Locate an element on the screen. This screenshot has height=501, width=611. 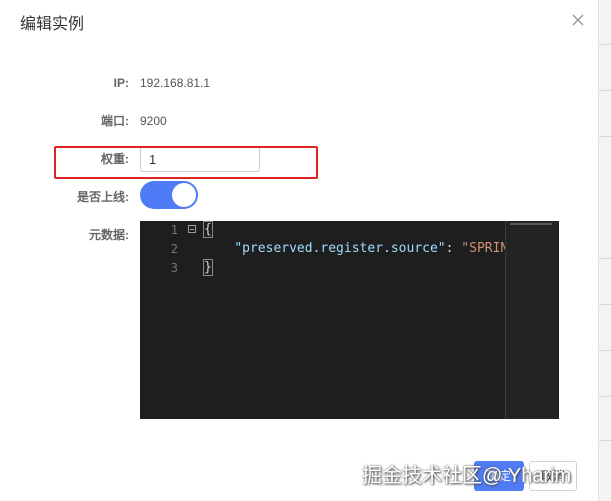
weight-input is located at coordinates (200, 159).